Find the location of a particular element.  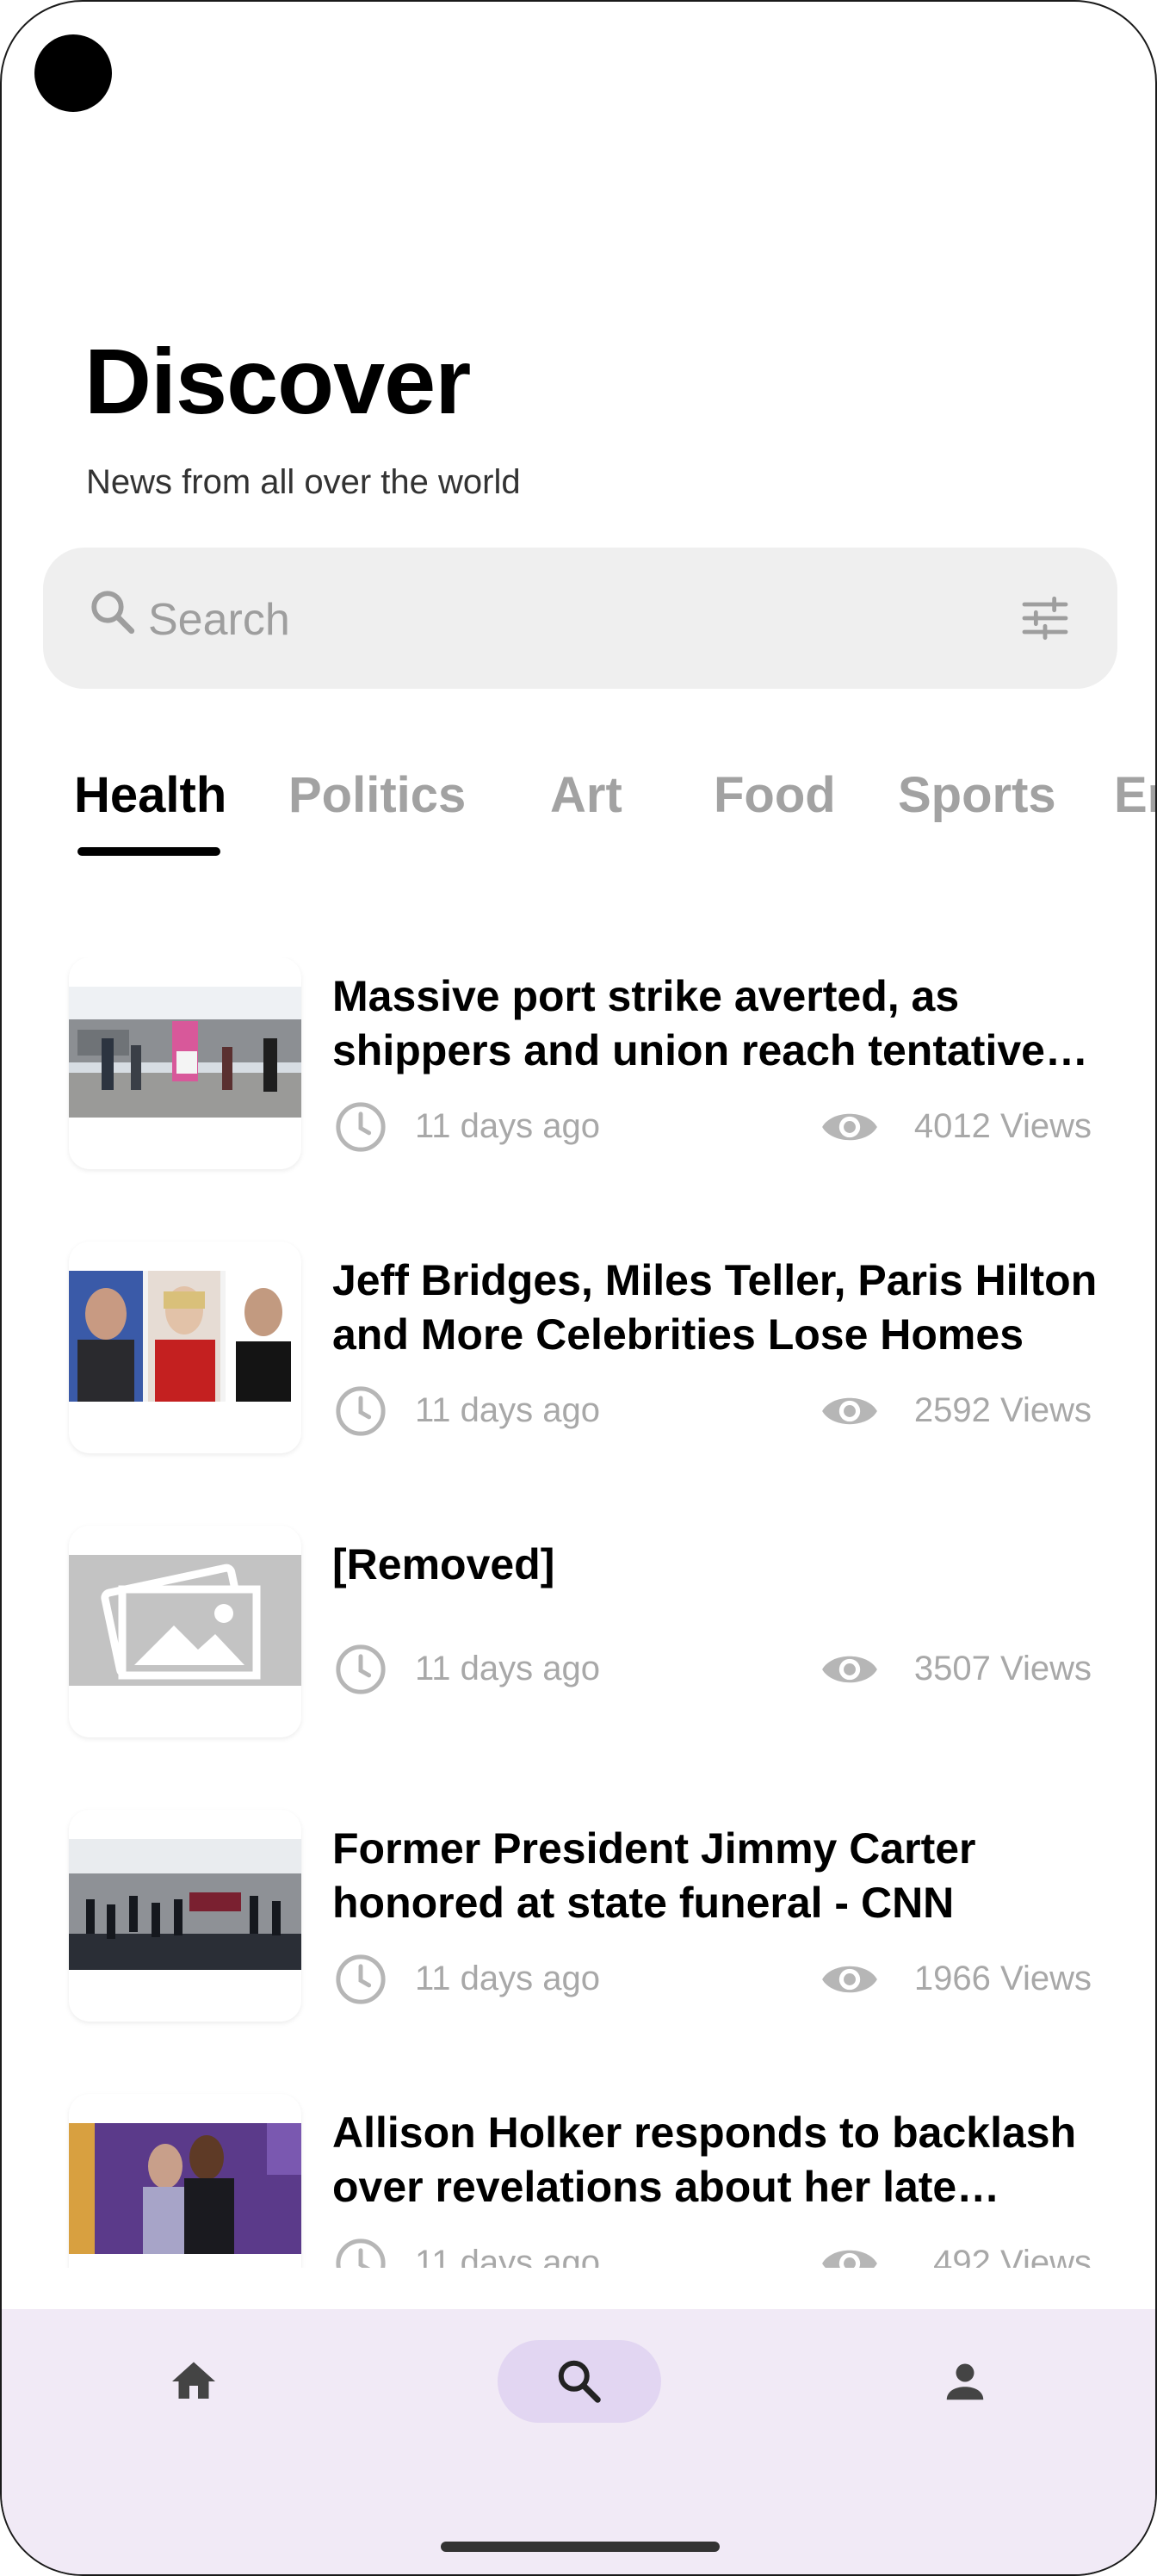

page-subtitle: News from all over the world is located at coordinates (303, 482).